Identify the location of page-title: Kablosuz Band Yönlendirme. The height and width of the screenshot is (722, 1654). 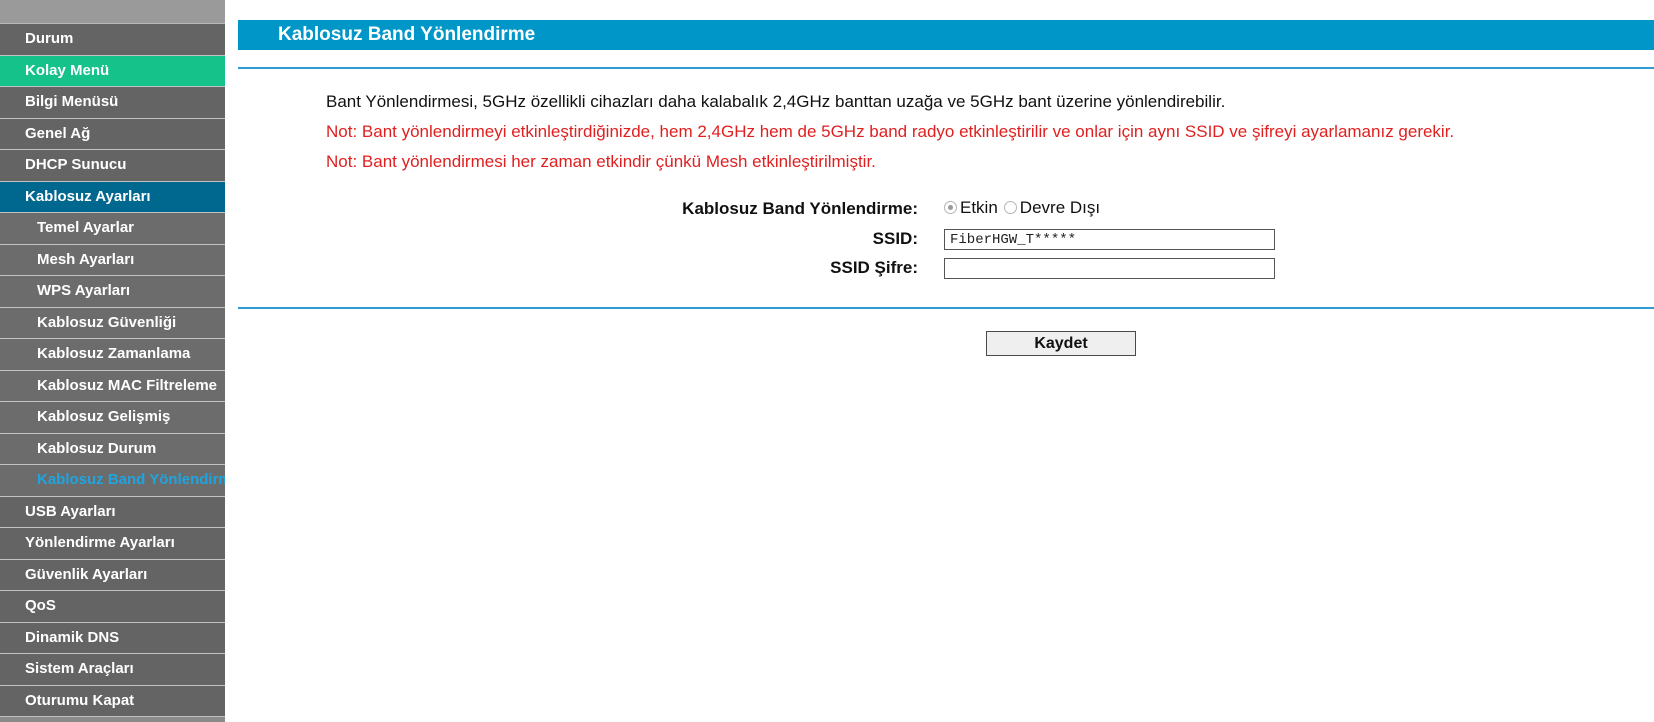
(407, 34).